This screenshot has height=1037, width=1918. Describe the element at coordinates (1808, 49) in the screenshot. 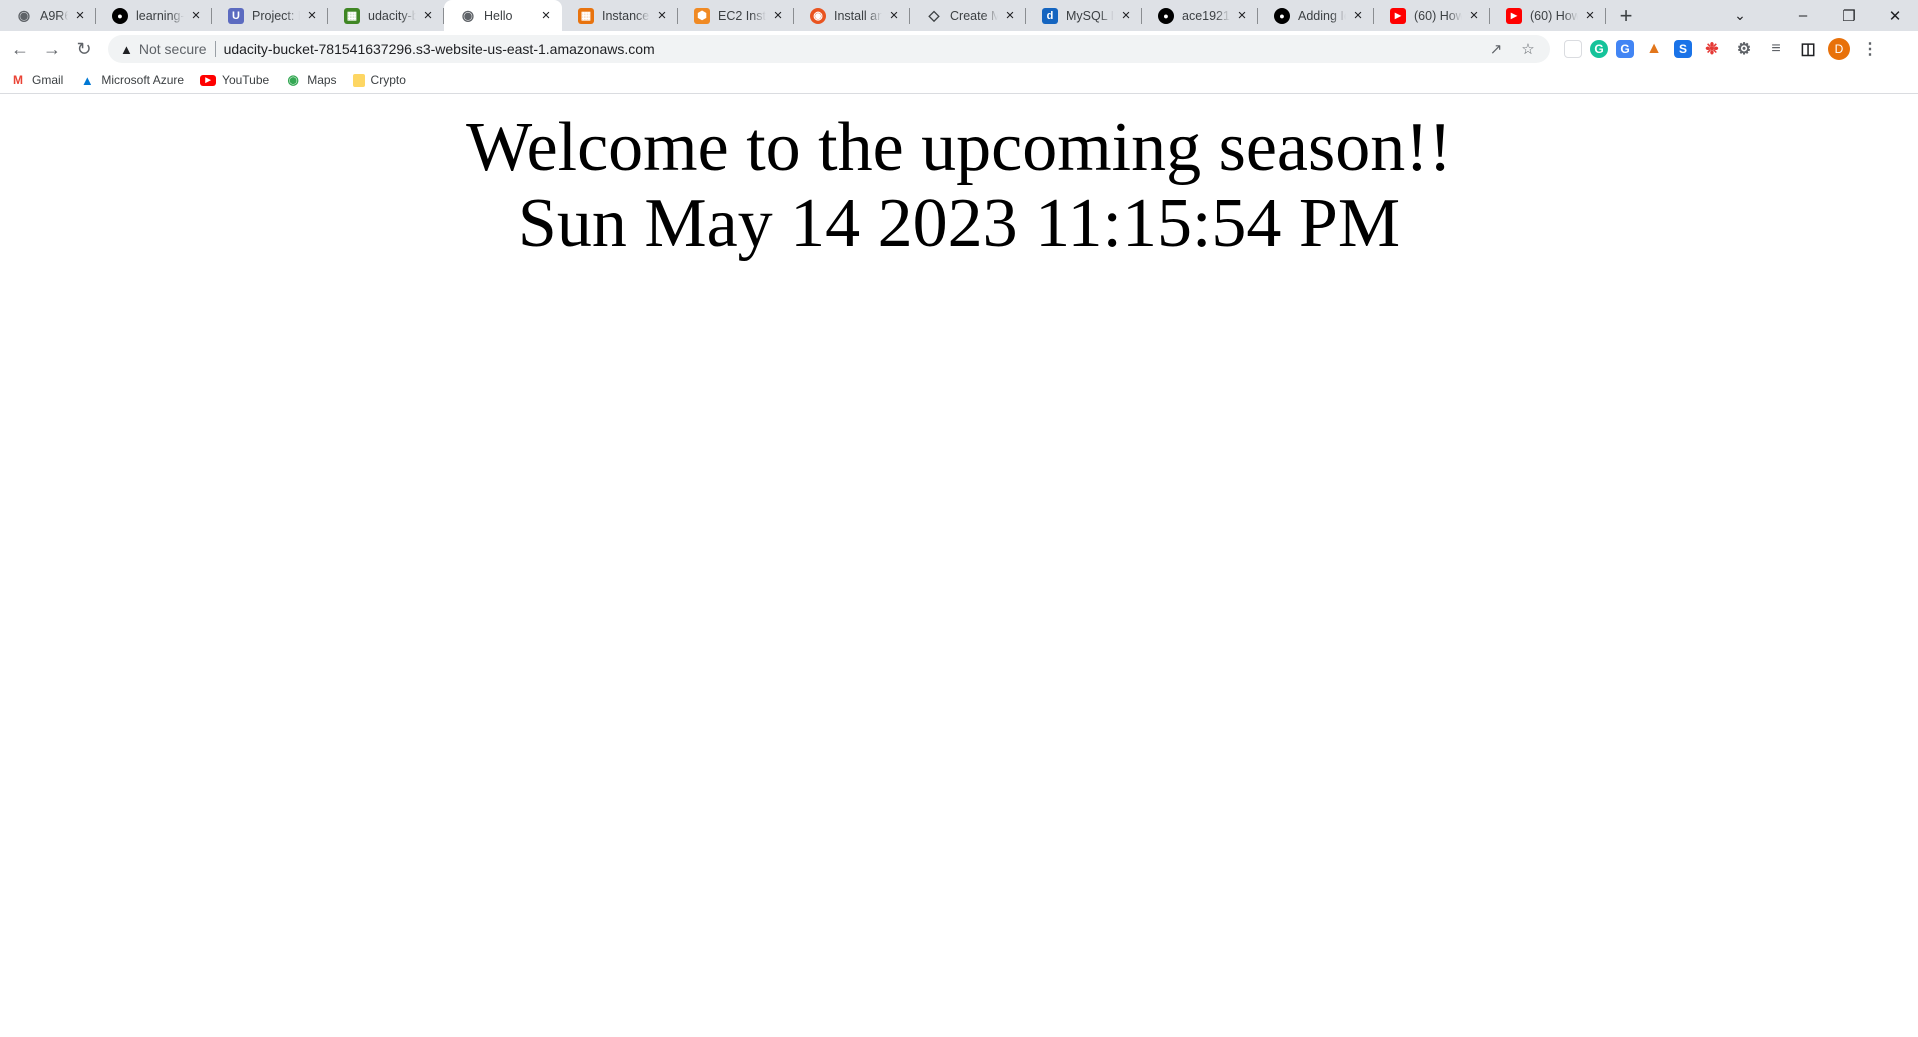

I see `side-panel-icon: ◫` at that location.